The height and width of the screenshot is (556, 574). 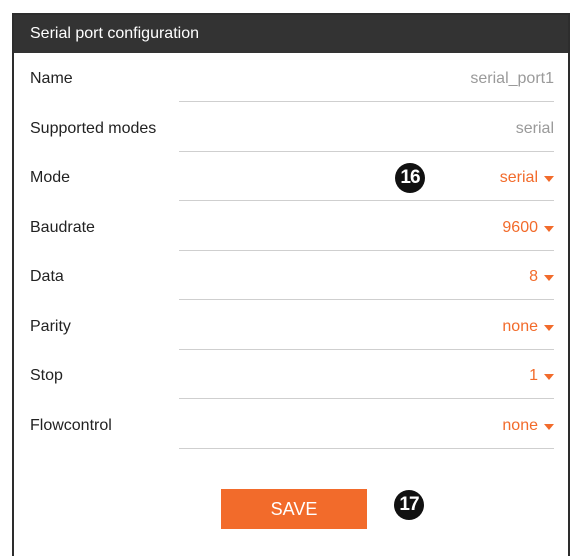 I want to click on save-button: SAVE, so click(x=294, y=509).